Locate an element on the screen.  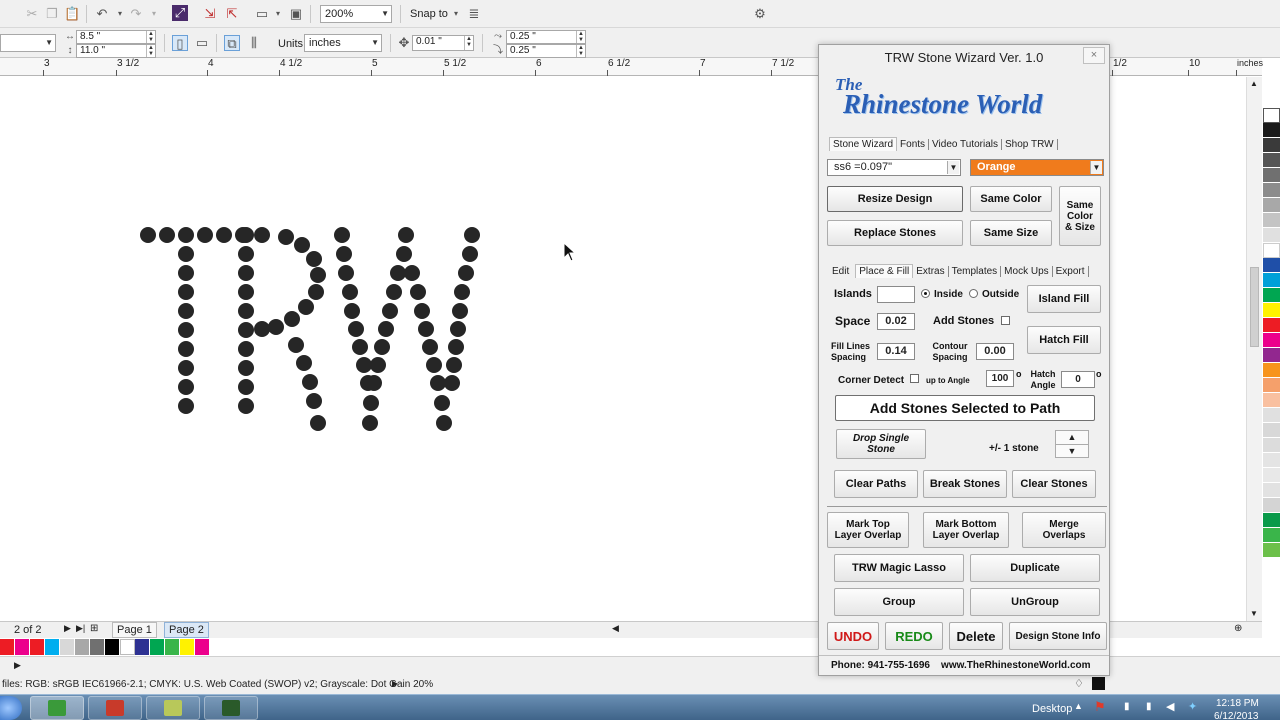
tab-page-1: Page 1 is located at coordinates (134, 630).